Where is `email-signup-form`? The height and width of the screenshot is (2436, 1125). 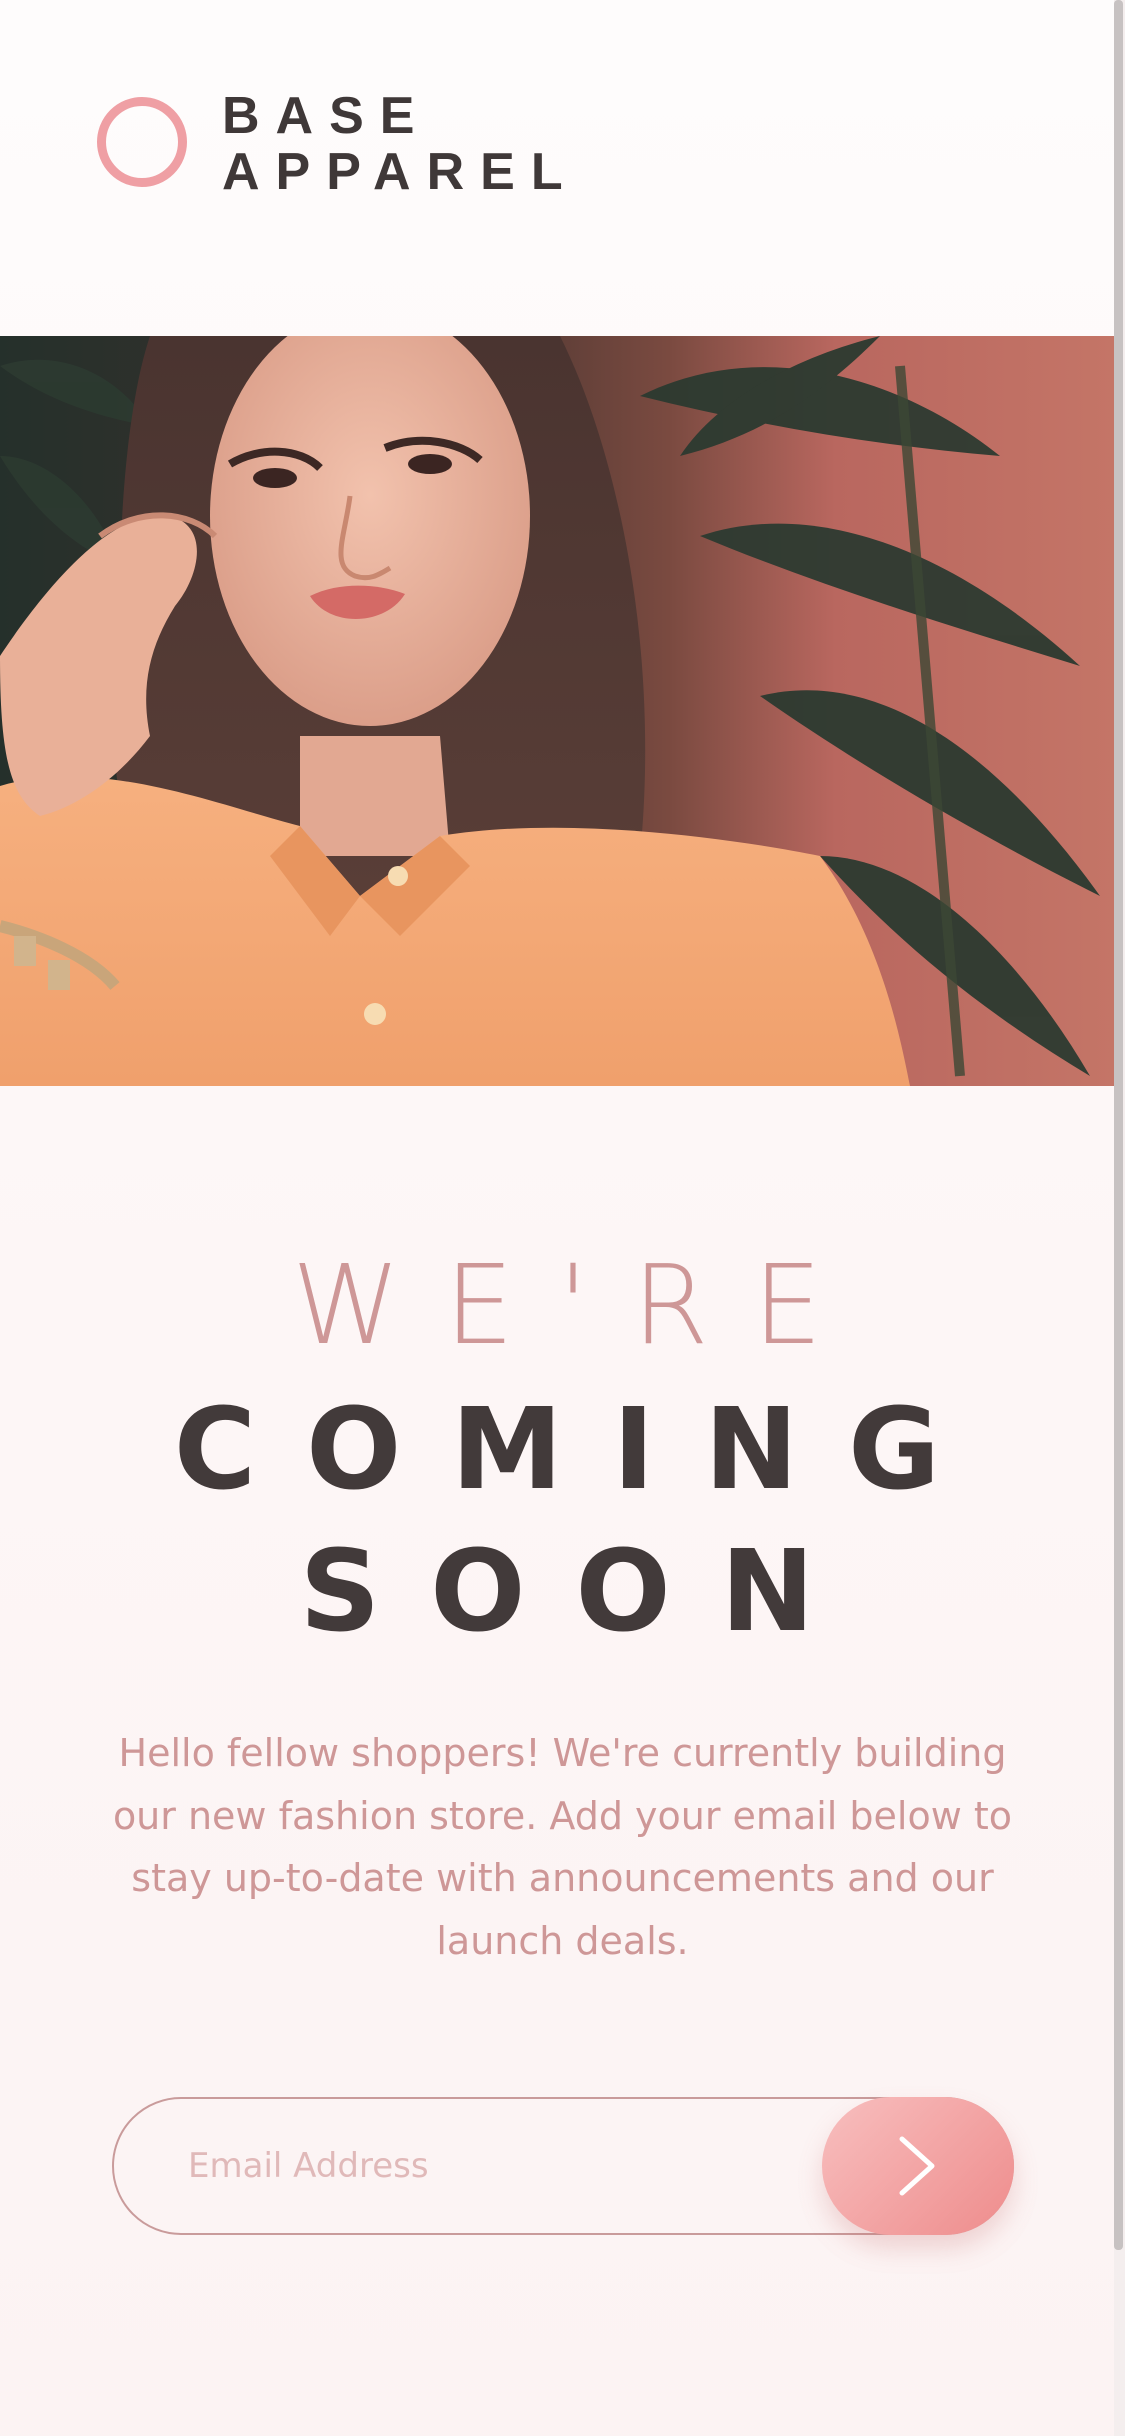
email-signup-form is located at coordinates (563, 2166).